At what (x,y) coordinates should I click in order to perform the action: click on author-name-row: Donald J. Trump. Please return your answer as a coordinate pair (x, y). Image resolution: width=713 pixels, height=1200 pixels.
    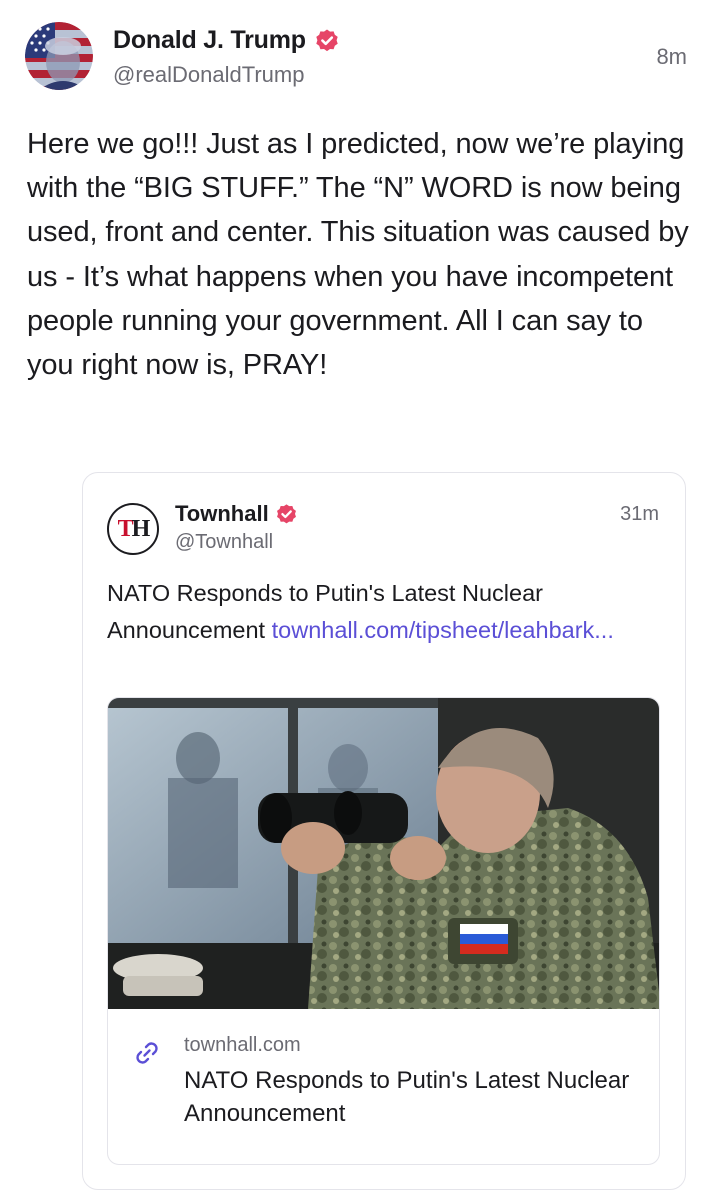
    Looking at the image, I should click on (226, 40).